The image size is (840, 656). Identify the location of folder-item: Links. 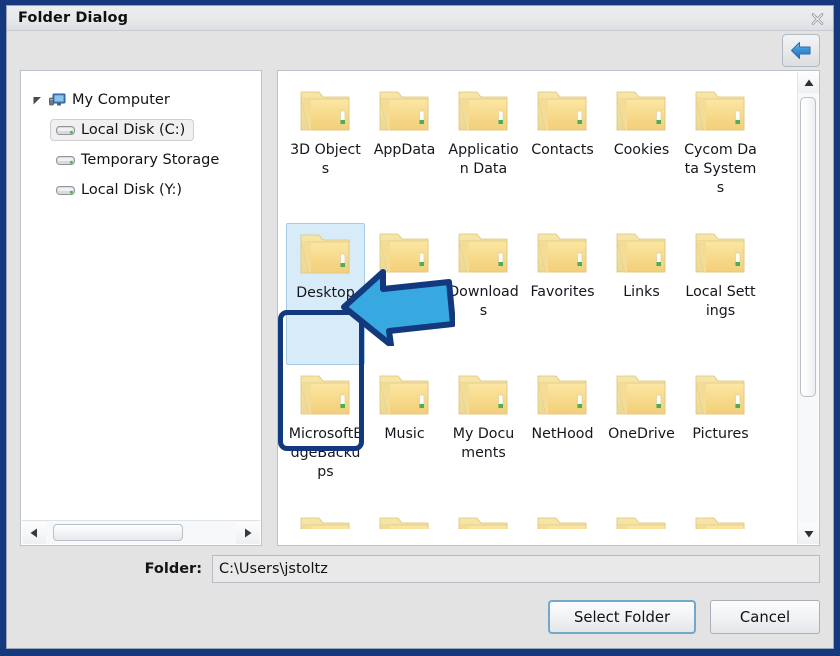
(641, 294).